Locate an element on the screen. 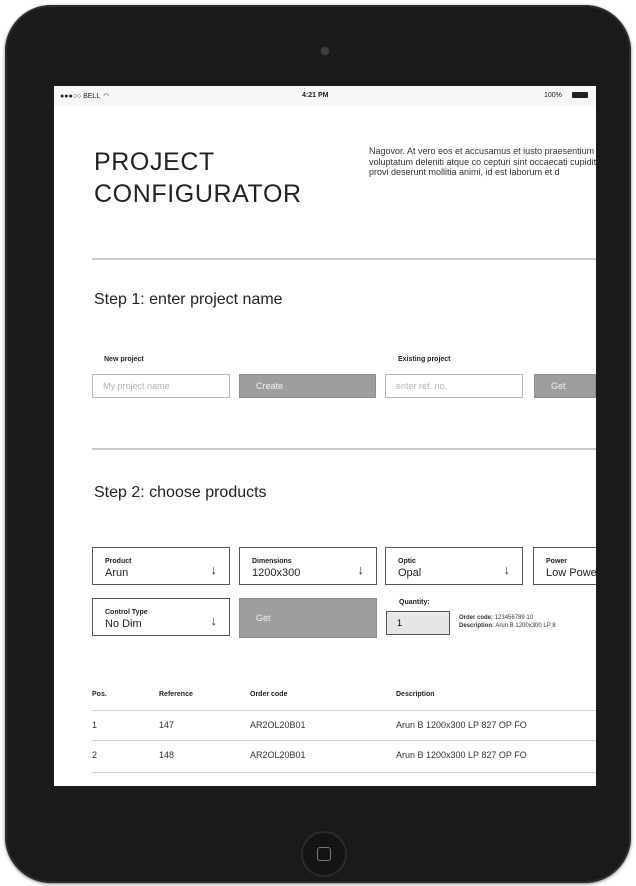  optic-dropdown: Optic Opal ↓ is located at coordinates (454, 566).